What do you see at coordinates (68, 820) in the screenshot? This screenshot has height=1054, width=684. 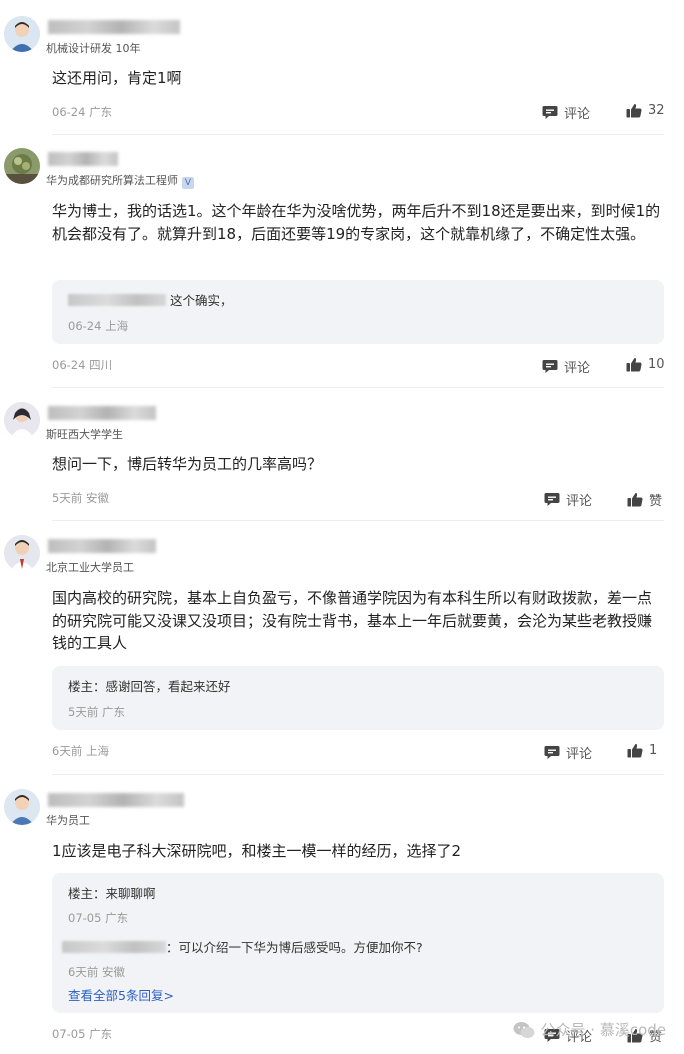 I see `author-subtitle: 华为员工` at bounding box center [68, 820].